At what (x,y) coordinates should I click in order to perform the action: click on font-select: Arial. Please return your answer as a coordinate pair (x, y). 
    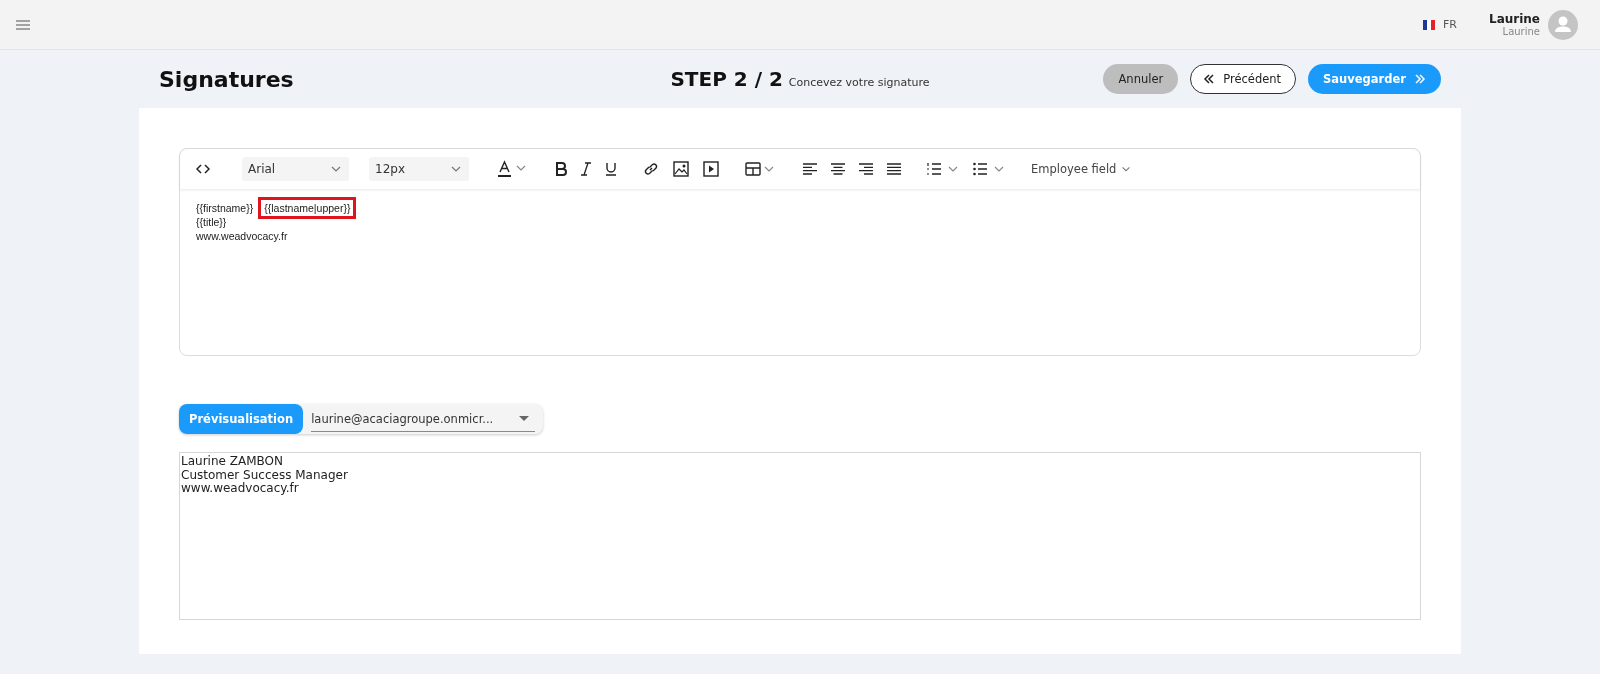
    Looking at the image, I should click on (295, 169).